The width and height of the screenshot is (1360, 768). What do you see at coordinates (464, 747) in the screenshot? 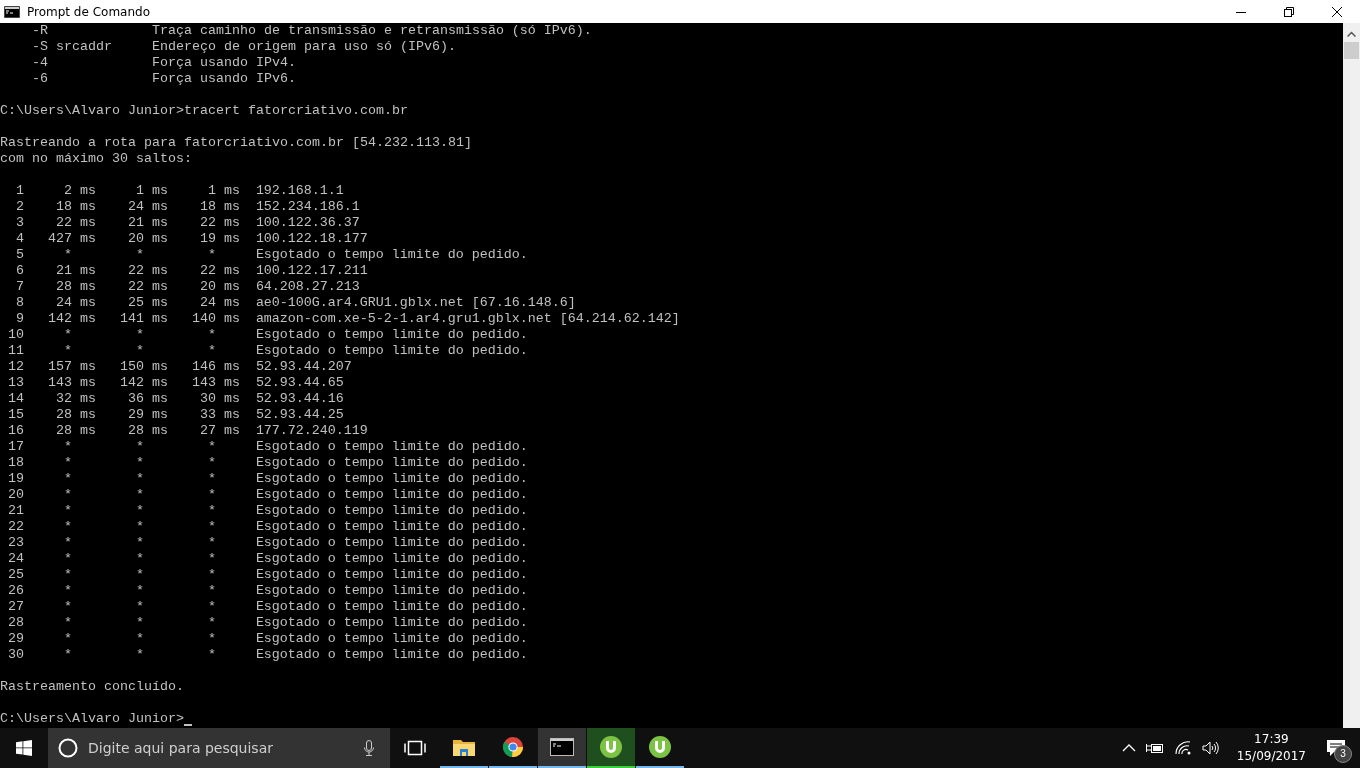
I see `folder-icon` at bounding box center [464, 747].